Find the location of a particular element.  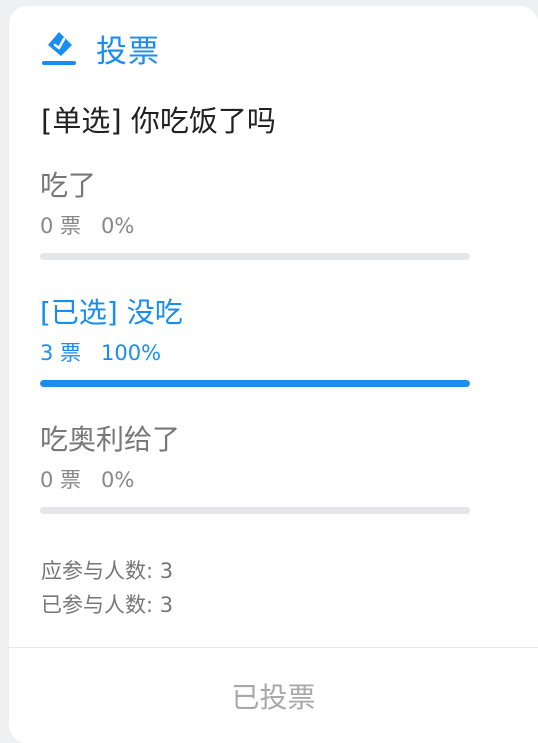

question-text: [单选] 你吃饭了吗 is located at coordinates (158, 121).